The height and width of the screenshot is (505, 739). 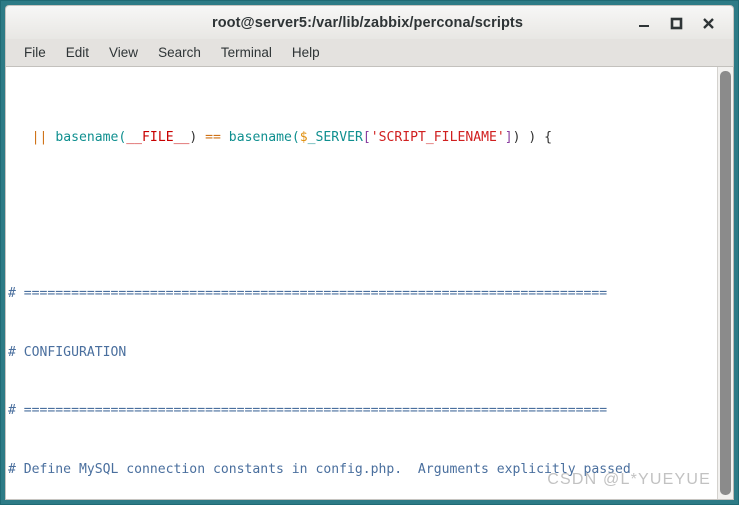 I want to click on close-button, so click(x=708, y=23).